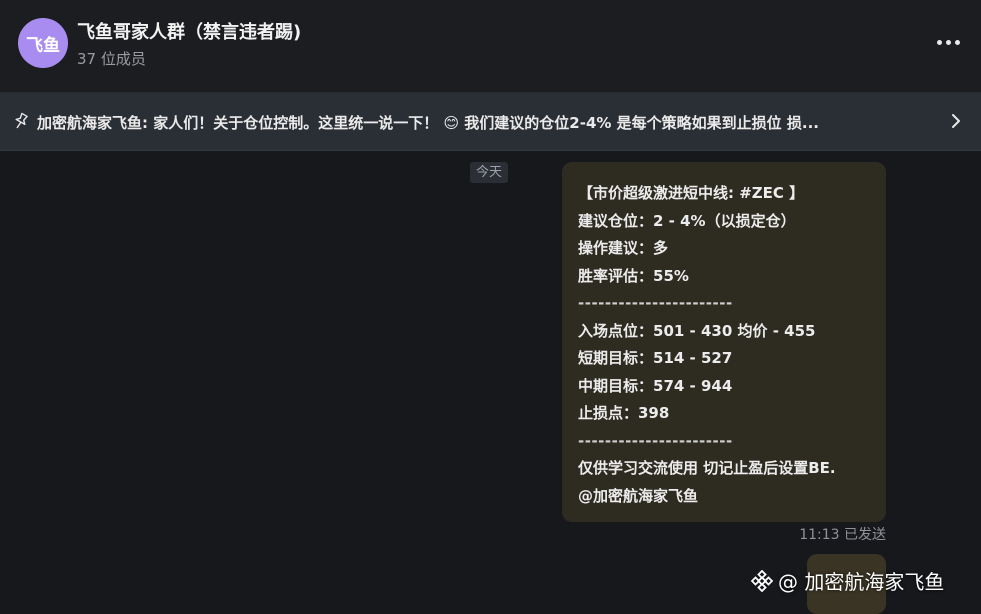 Image resolution: width=981 pixels, height=614 pixels. What do you see at coordinates (623, 248) in the screenshot?
I see `message-line: 操作建议：多` at bounding box center [623, 248].